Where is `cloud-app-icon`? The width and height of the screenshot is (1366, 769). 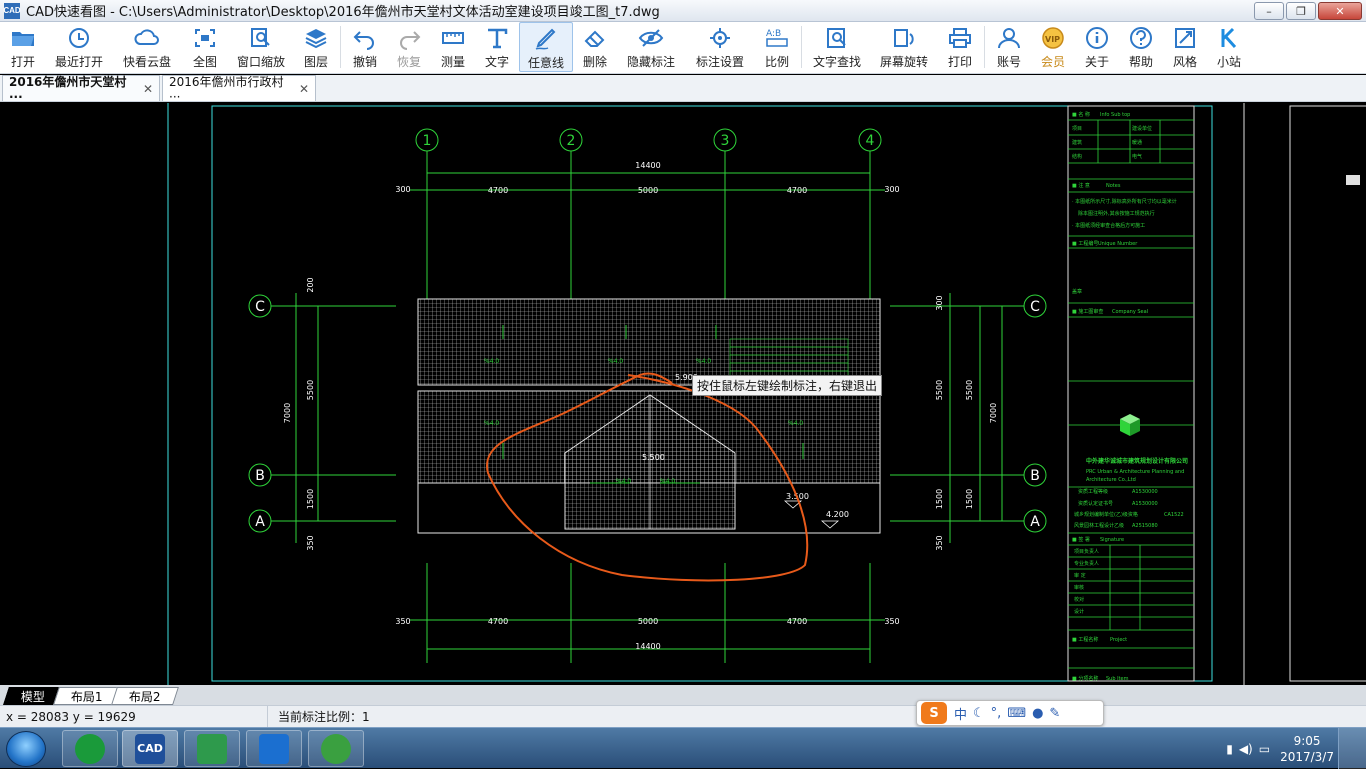
cloud-app-icon is located at coordinates (90, 748).